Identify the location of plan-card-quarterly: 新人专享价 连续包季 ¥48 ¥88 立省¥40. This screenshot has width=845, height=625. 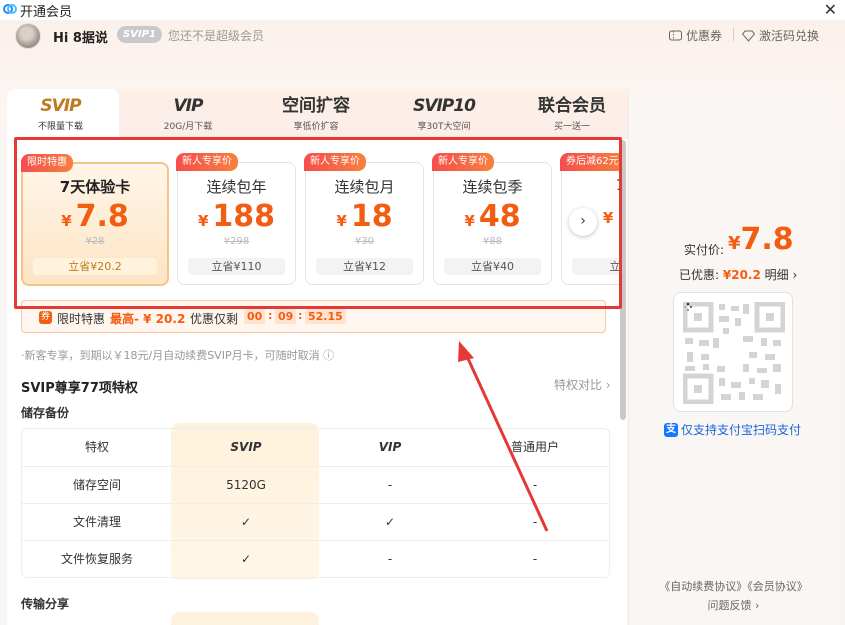
(492, 219).